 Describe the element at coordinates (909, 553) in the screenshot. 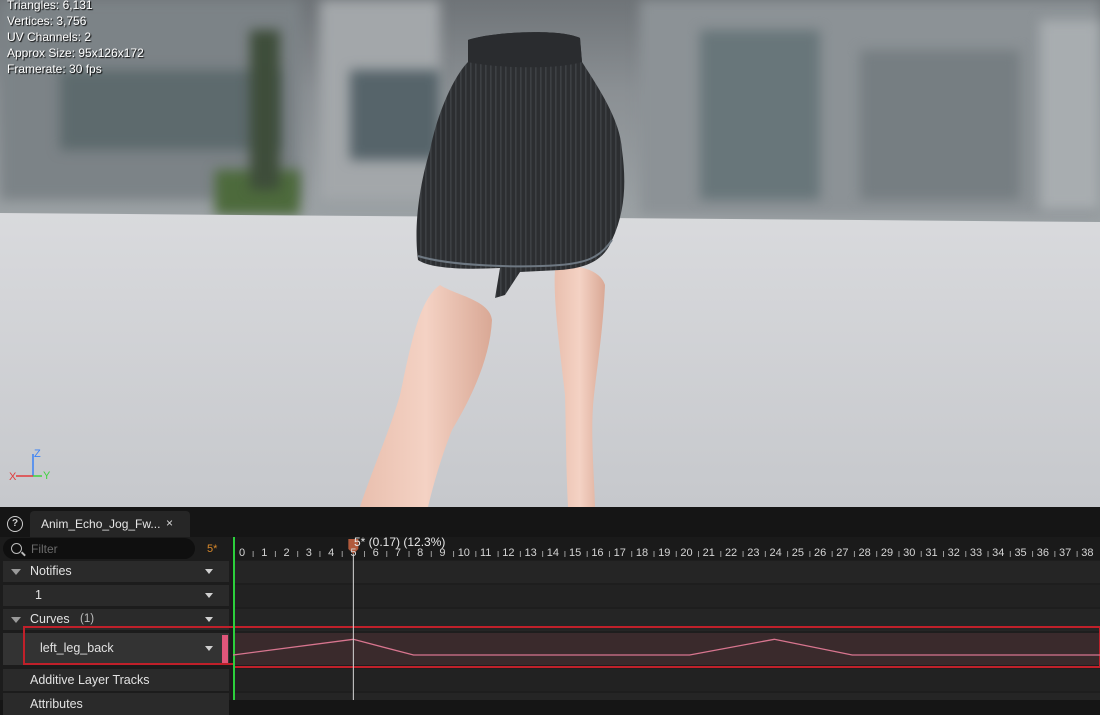

I see `timeline-tick-label: 30` at that location.